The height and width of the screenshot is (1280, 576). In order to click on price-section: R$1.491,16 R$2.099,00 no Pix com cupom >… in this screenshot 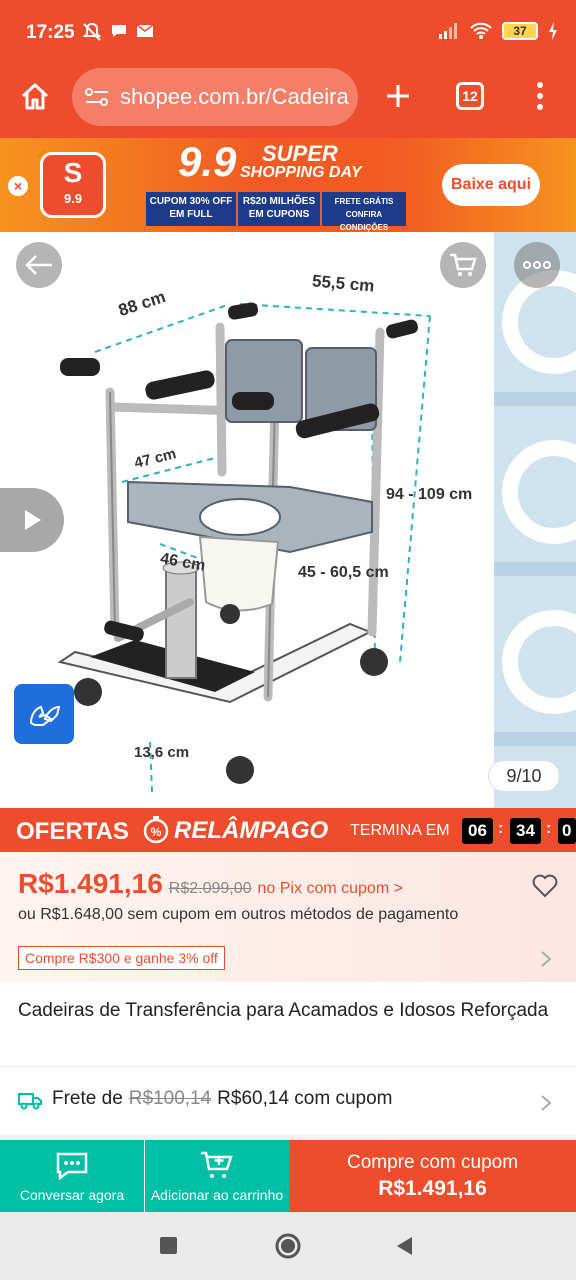, I will do `click(288, 917)`.